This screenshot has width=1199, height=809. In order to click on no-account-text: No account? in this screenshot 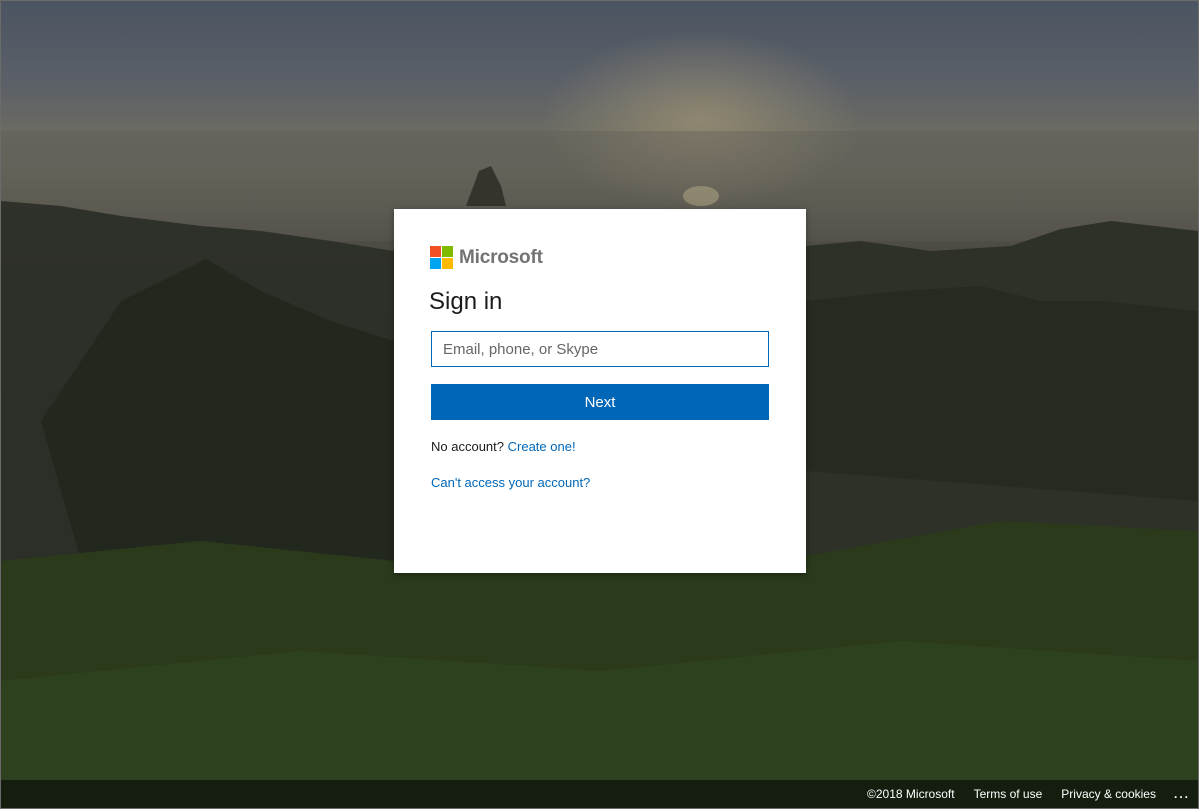, I will do `click(467, 446)`.